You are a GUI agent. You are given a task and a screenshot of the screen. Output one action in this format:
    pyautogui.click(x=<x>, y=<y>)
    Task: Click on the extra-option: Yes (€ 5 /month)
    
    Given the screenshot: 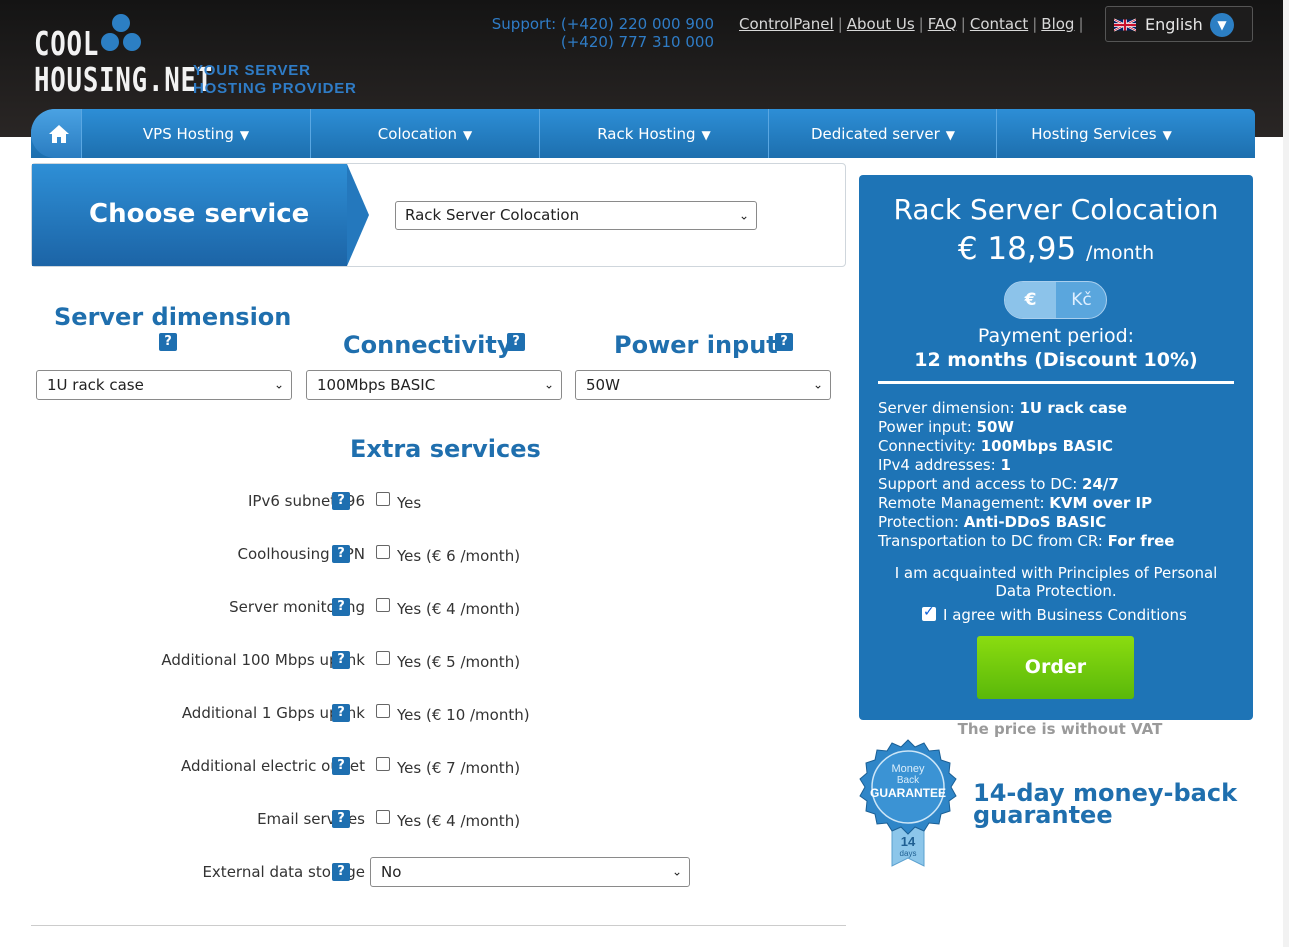 What is the action you would take?
    pyautogui.click(x=459, y=662)
    